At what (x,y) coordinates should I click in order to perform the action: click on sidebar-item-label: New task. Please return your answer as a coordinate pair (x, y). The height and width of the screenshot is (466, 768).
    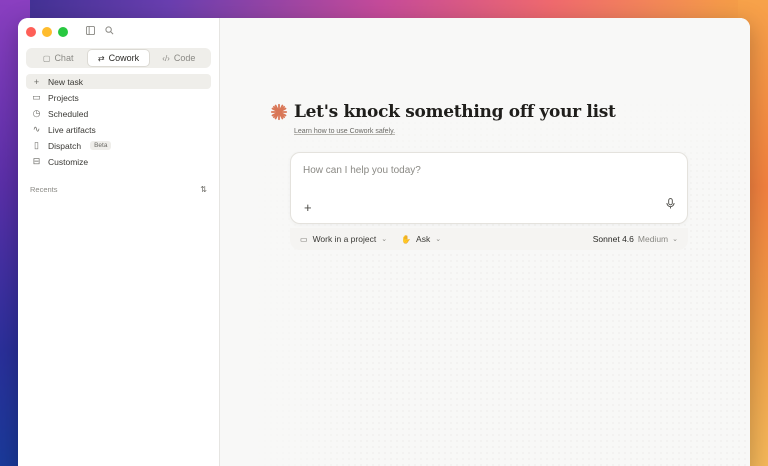
    Looking at the image, I should click on (65, 81).